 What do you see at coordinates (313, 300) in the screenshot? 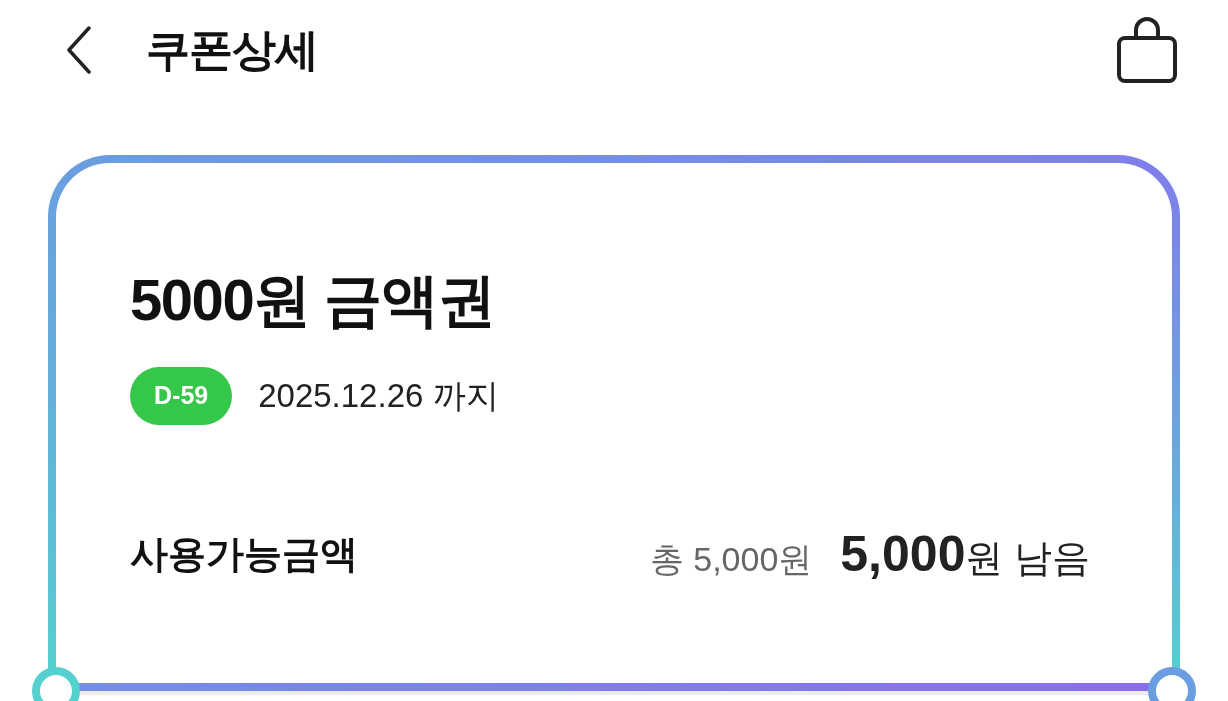
I see `coupon-name: 5000원 금액권` at bounding box center [313, 300].